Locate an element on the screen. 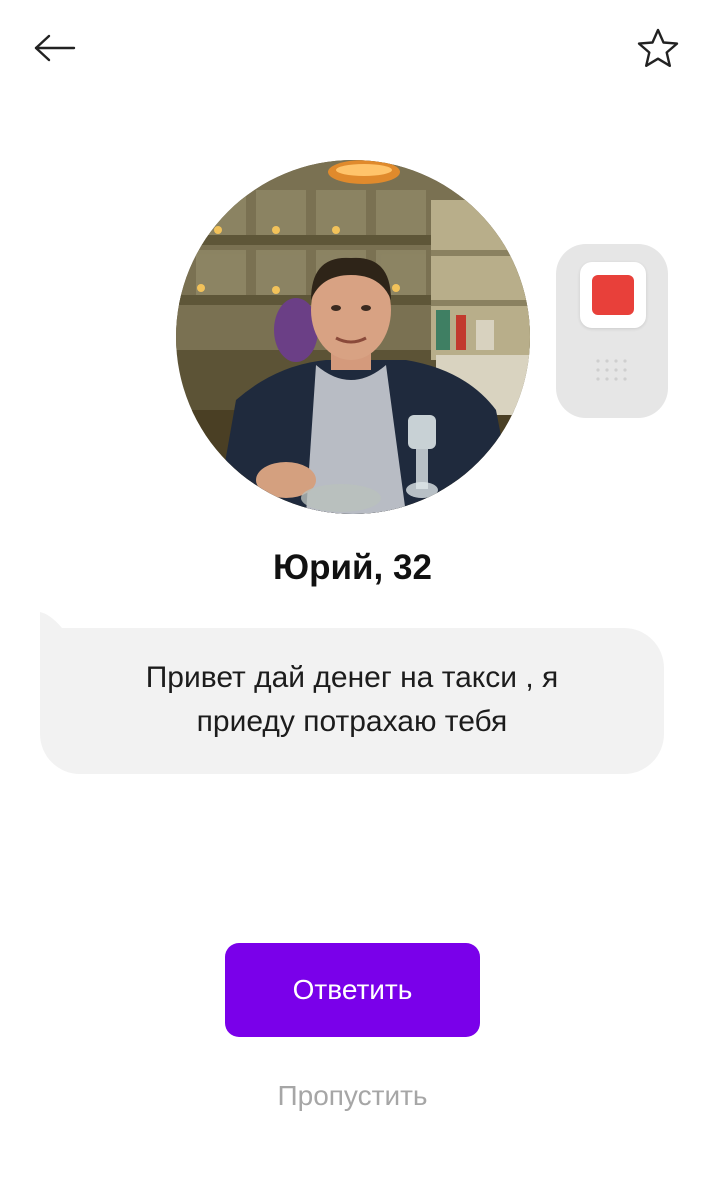 The height and width of the screenshot is (1200, 705). stop-square-icon is located at coordinates (613, 295).